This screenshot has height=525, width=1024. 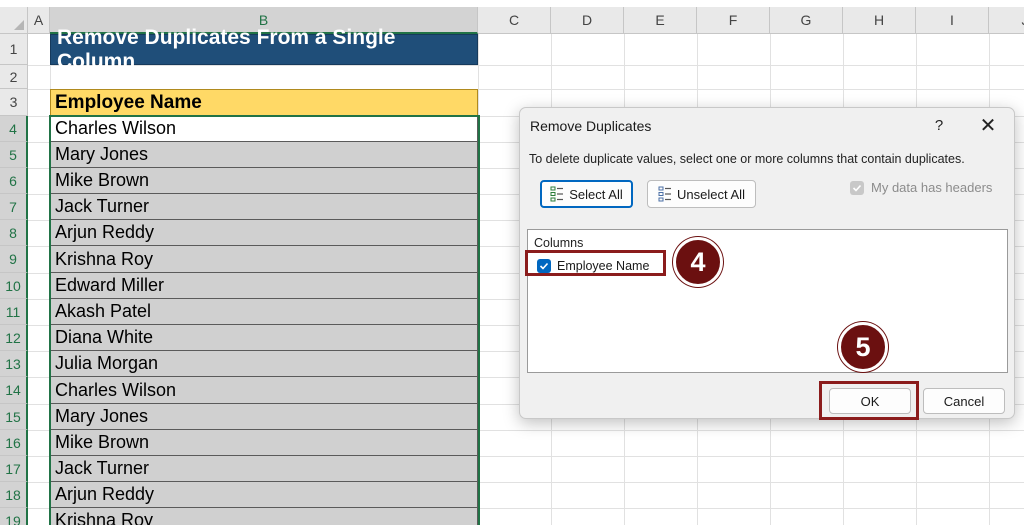 I want to click on dialog-title: Remove Duplicates, so click(x=591, y=126).